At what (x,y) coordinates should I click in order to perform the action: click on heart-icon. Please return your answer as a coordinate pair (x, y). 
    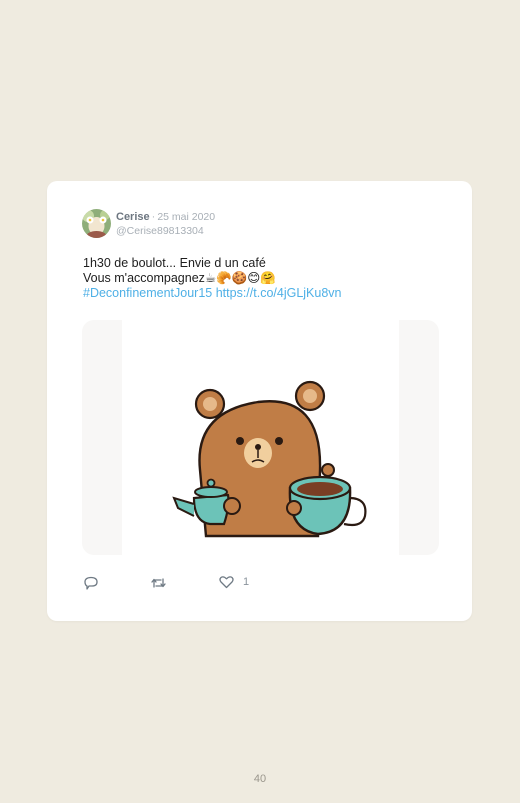
    Looking at the image, I should click on (226, 582).